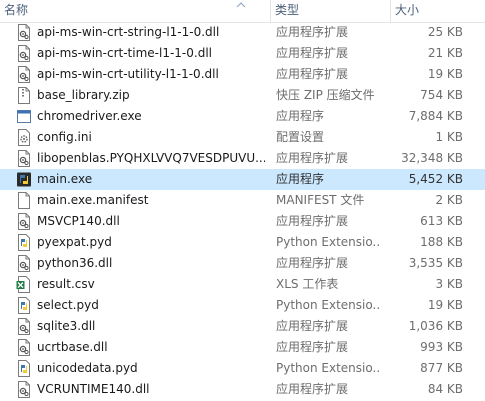  I want to click on file-name: api-ms-win-crt-time-l1-1-0.dll, so click(124, 53).